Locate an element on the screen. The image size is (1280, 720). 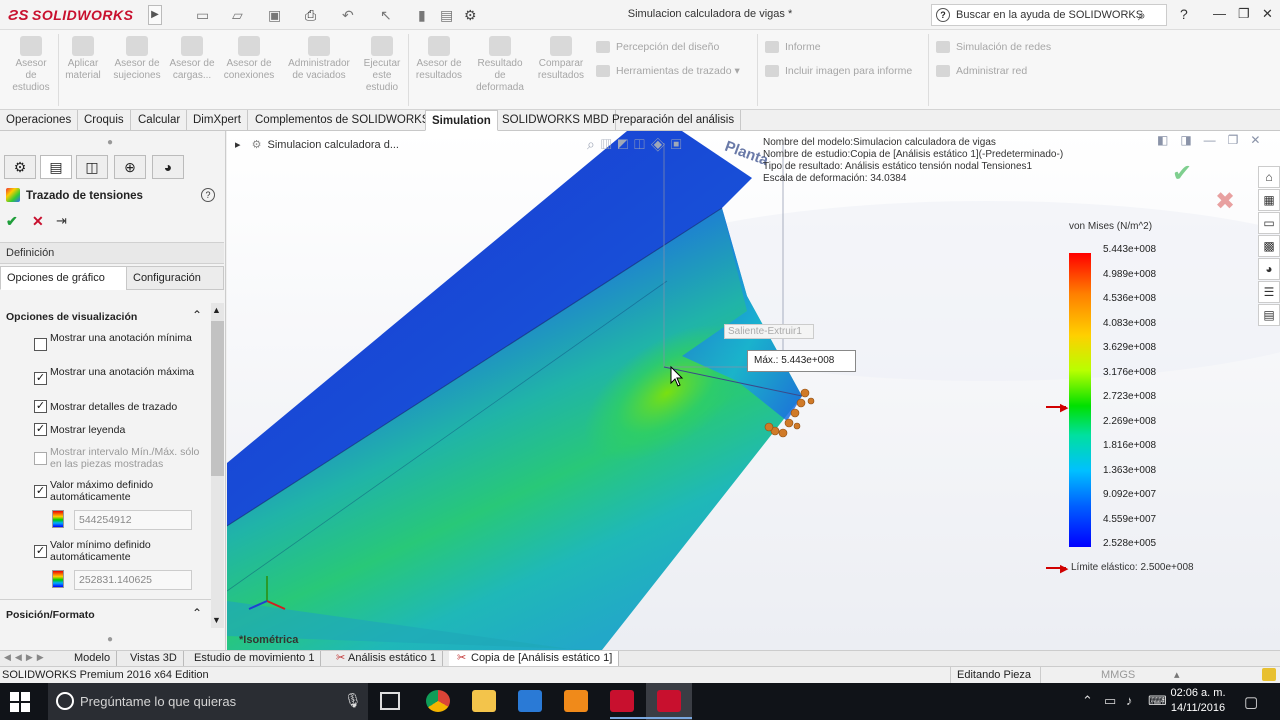
open-icon: ▱ is located at coordinates (237, 15).